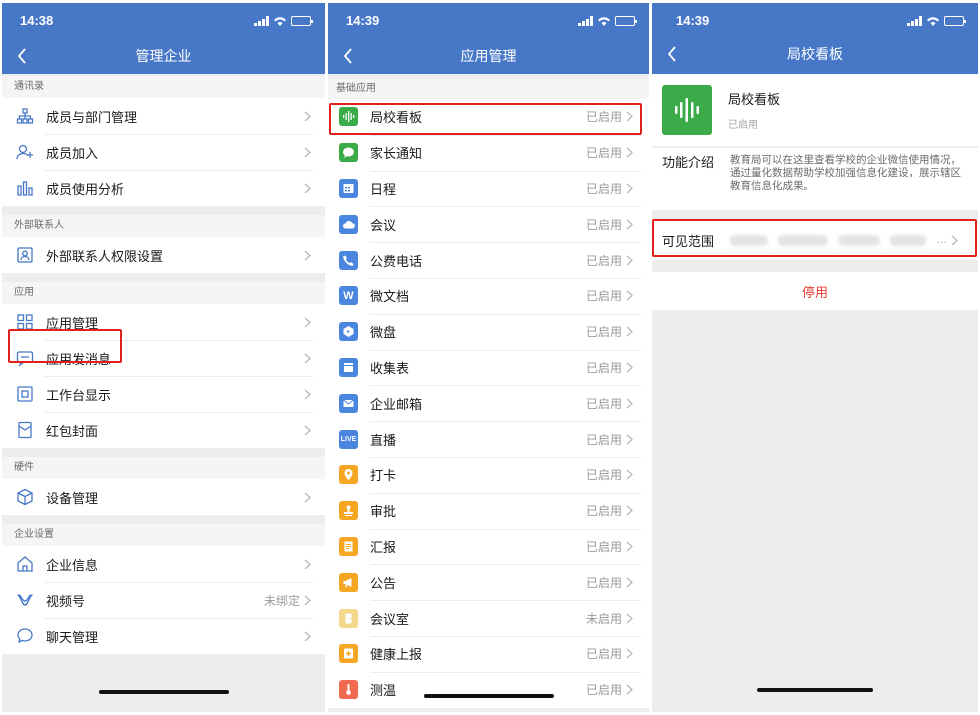 This screenshot has width=980, height=715. I want to click on menu-enterprise-info: 企业信息, so click(163, 564).